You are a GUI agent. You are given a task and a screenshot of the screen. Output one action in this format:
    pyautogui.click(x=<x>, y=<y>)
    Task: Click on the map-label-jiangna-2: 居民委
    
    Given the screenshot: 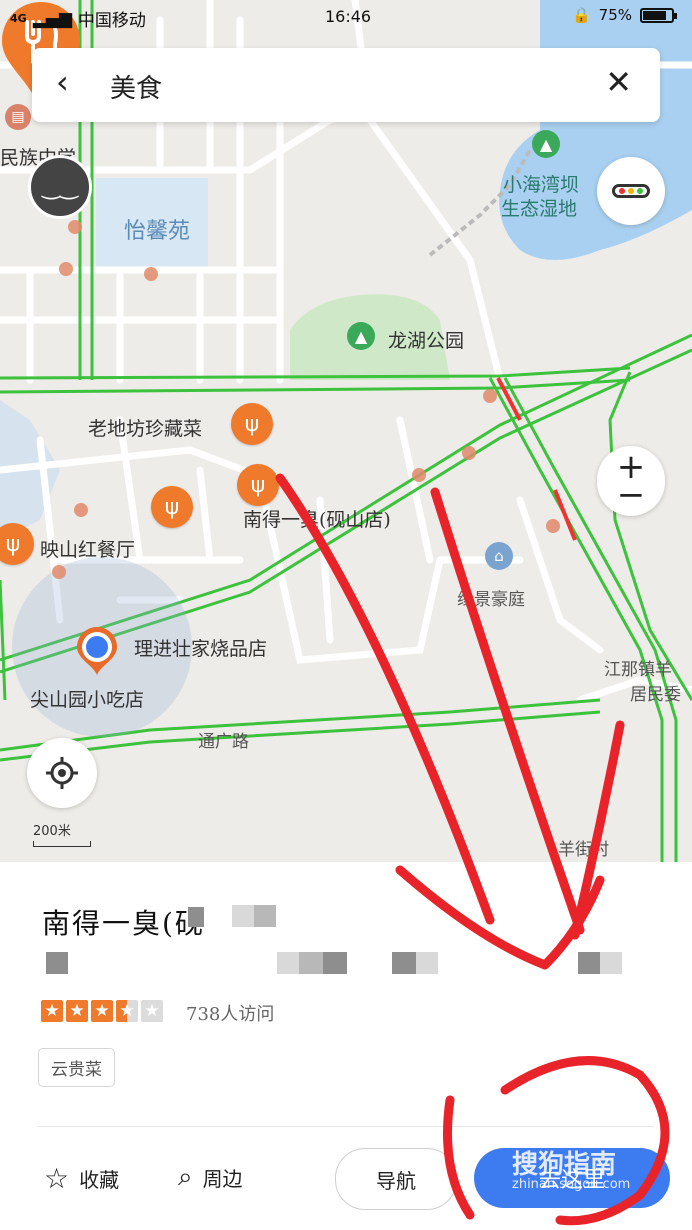 What is the action you would take?
    pyautogui.click(x=655, y=695)
    